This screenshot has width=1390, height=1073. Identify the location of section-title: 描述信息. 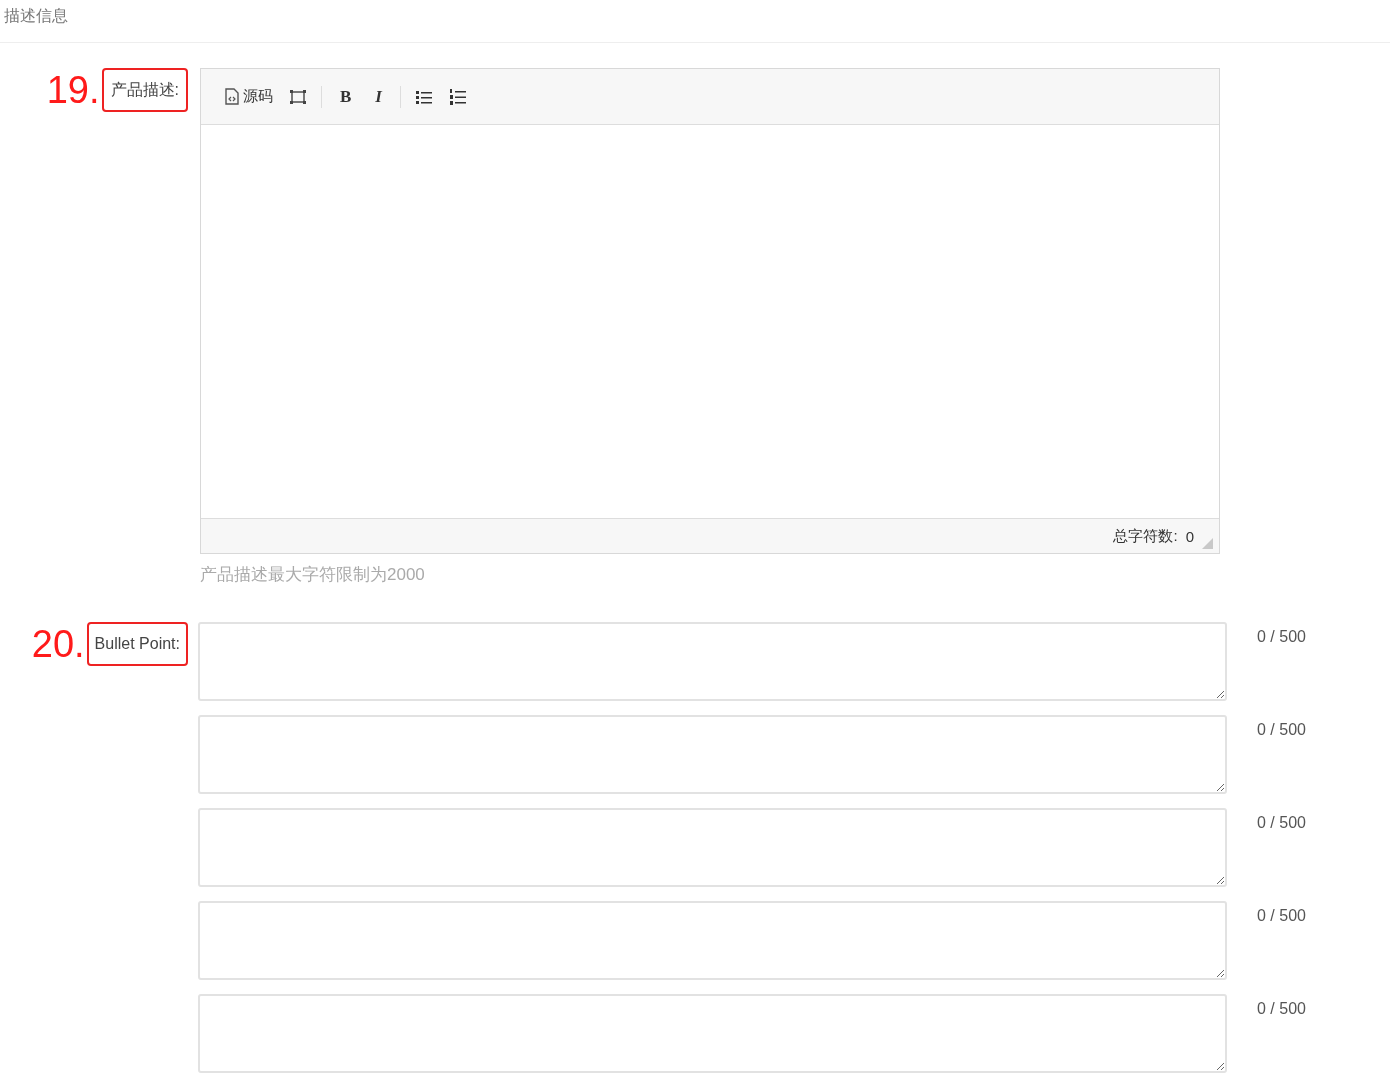
(36, 16).